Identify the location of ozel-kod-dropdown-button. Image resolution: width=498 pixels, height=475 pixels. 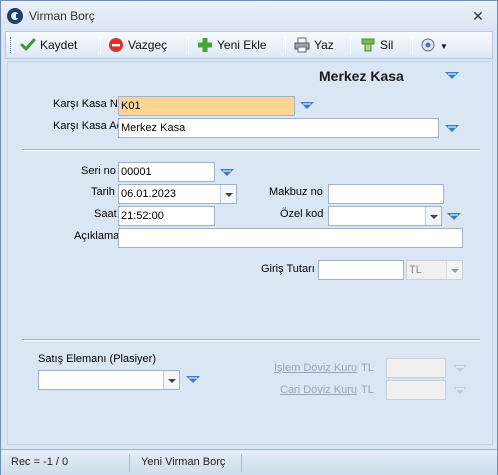
(433, 216).